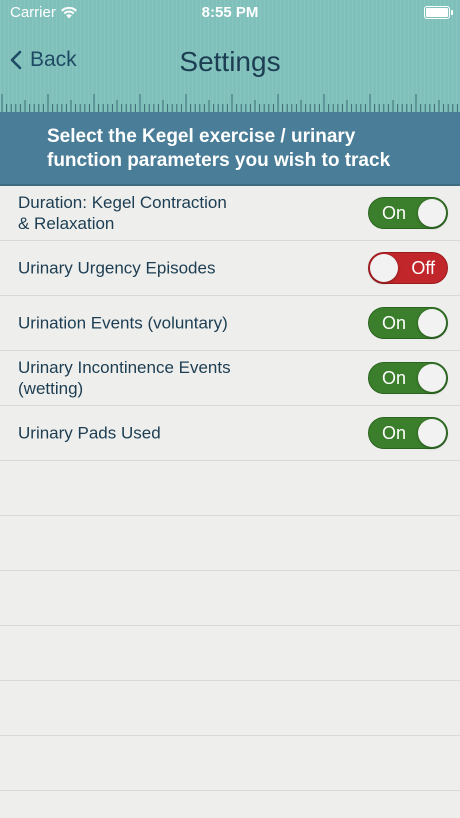 Image resolution: width=460 pixels, height=818 pixels. Describe the element at coordinates (438, 12) in the screenshot. I see `battery-icon` at that location.